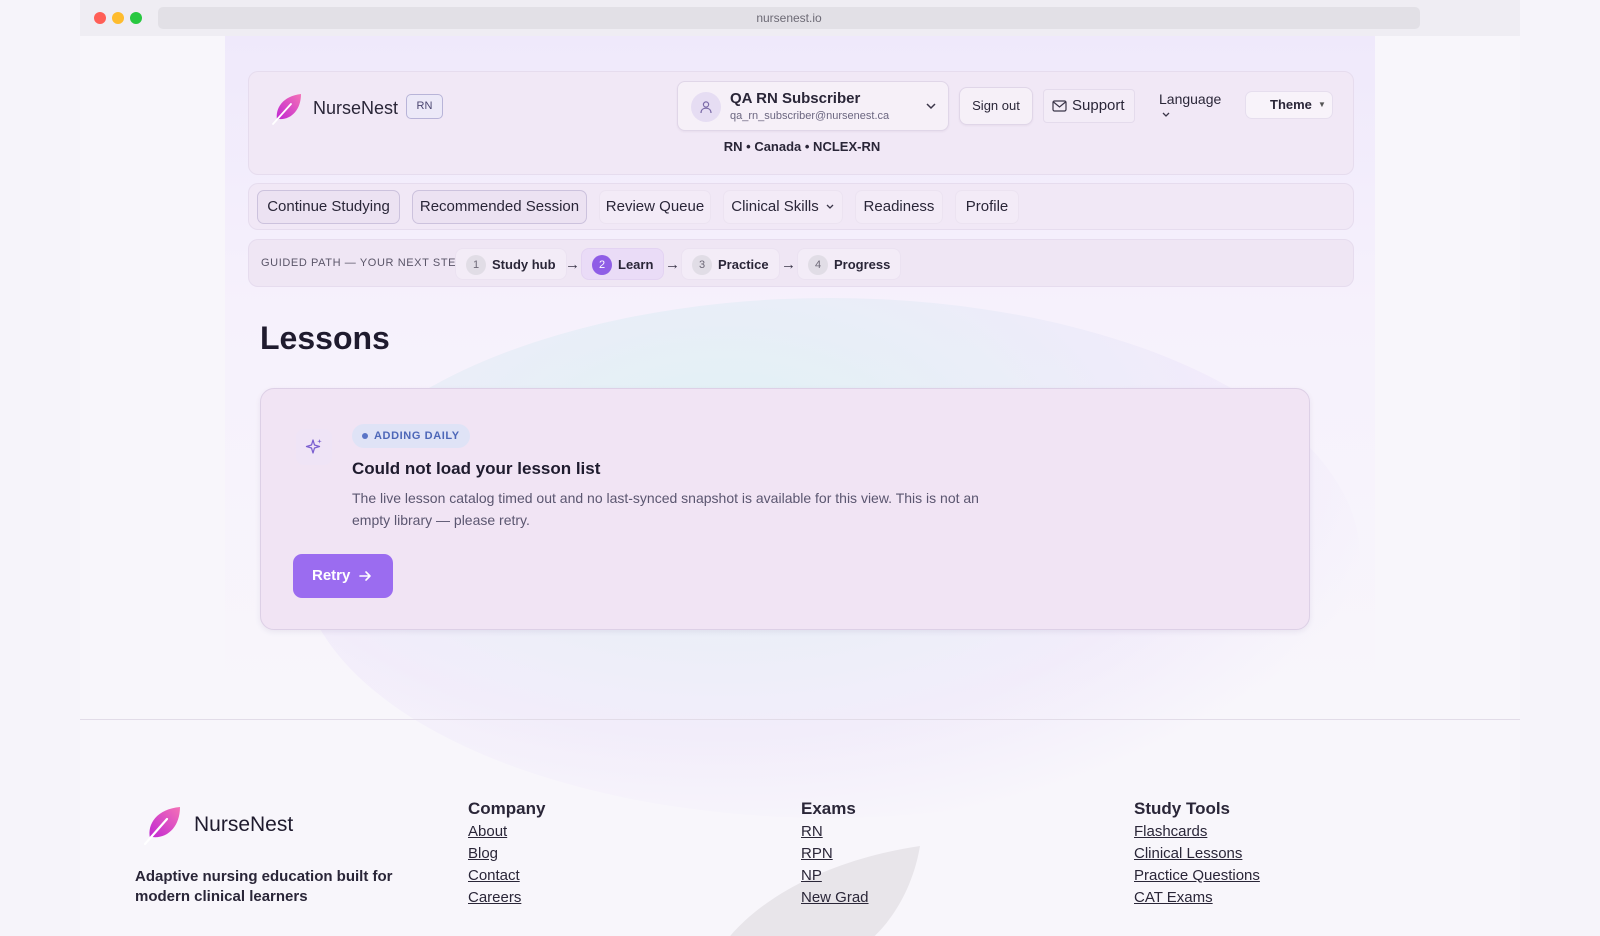  I want to click on user-name: QA RN Subscriber, so click(795, 98).